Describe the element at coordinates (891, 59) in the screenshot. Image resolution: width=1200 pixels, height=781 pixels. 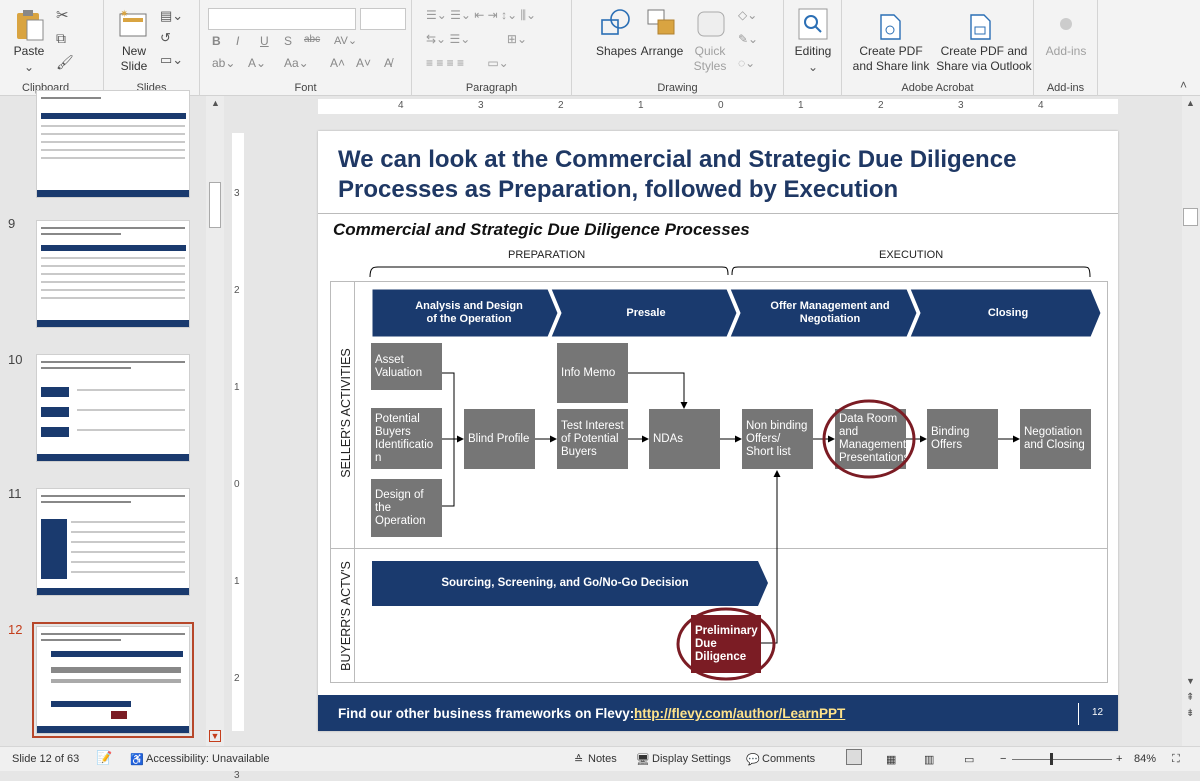
I see `create-pdf-share-link-button: Create PDF and Share link` at that location.